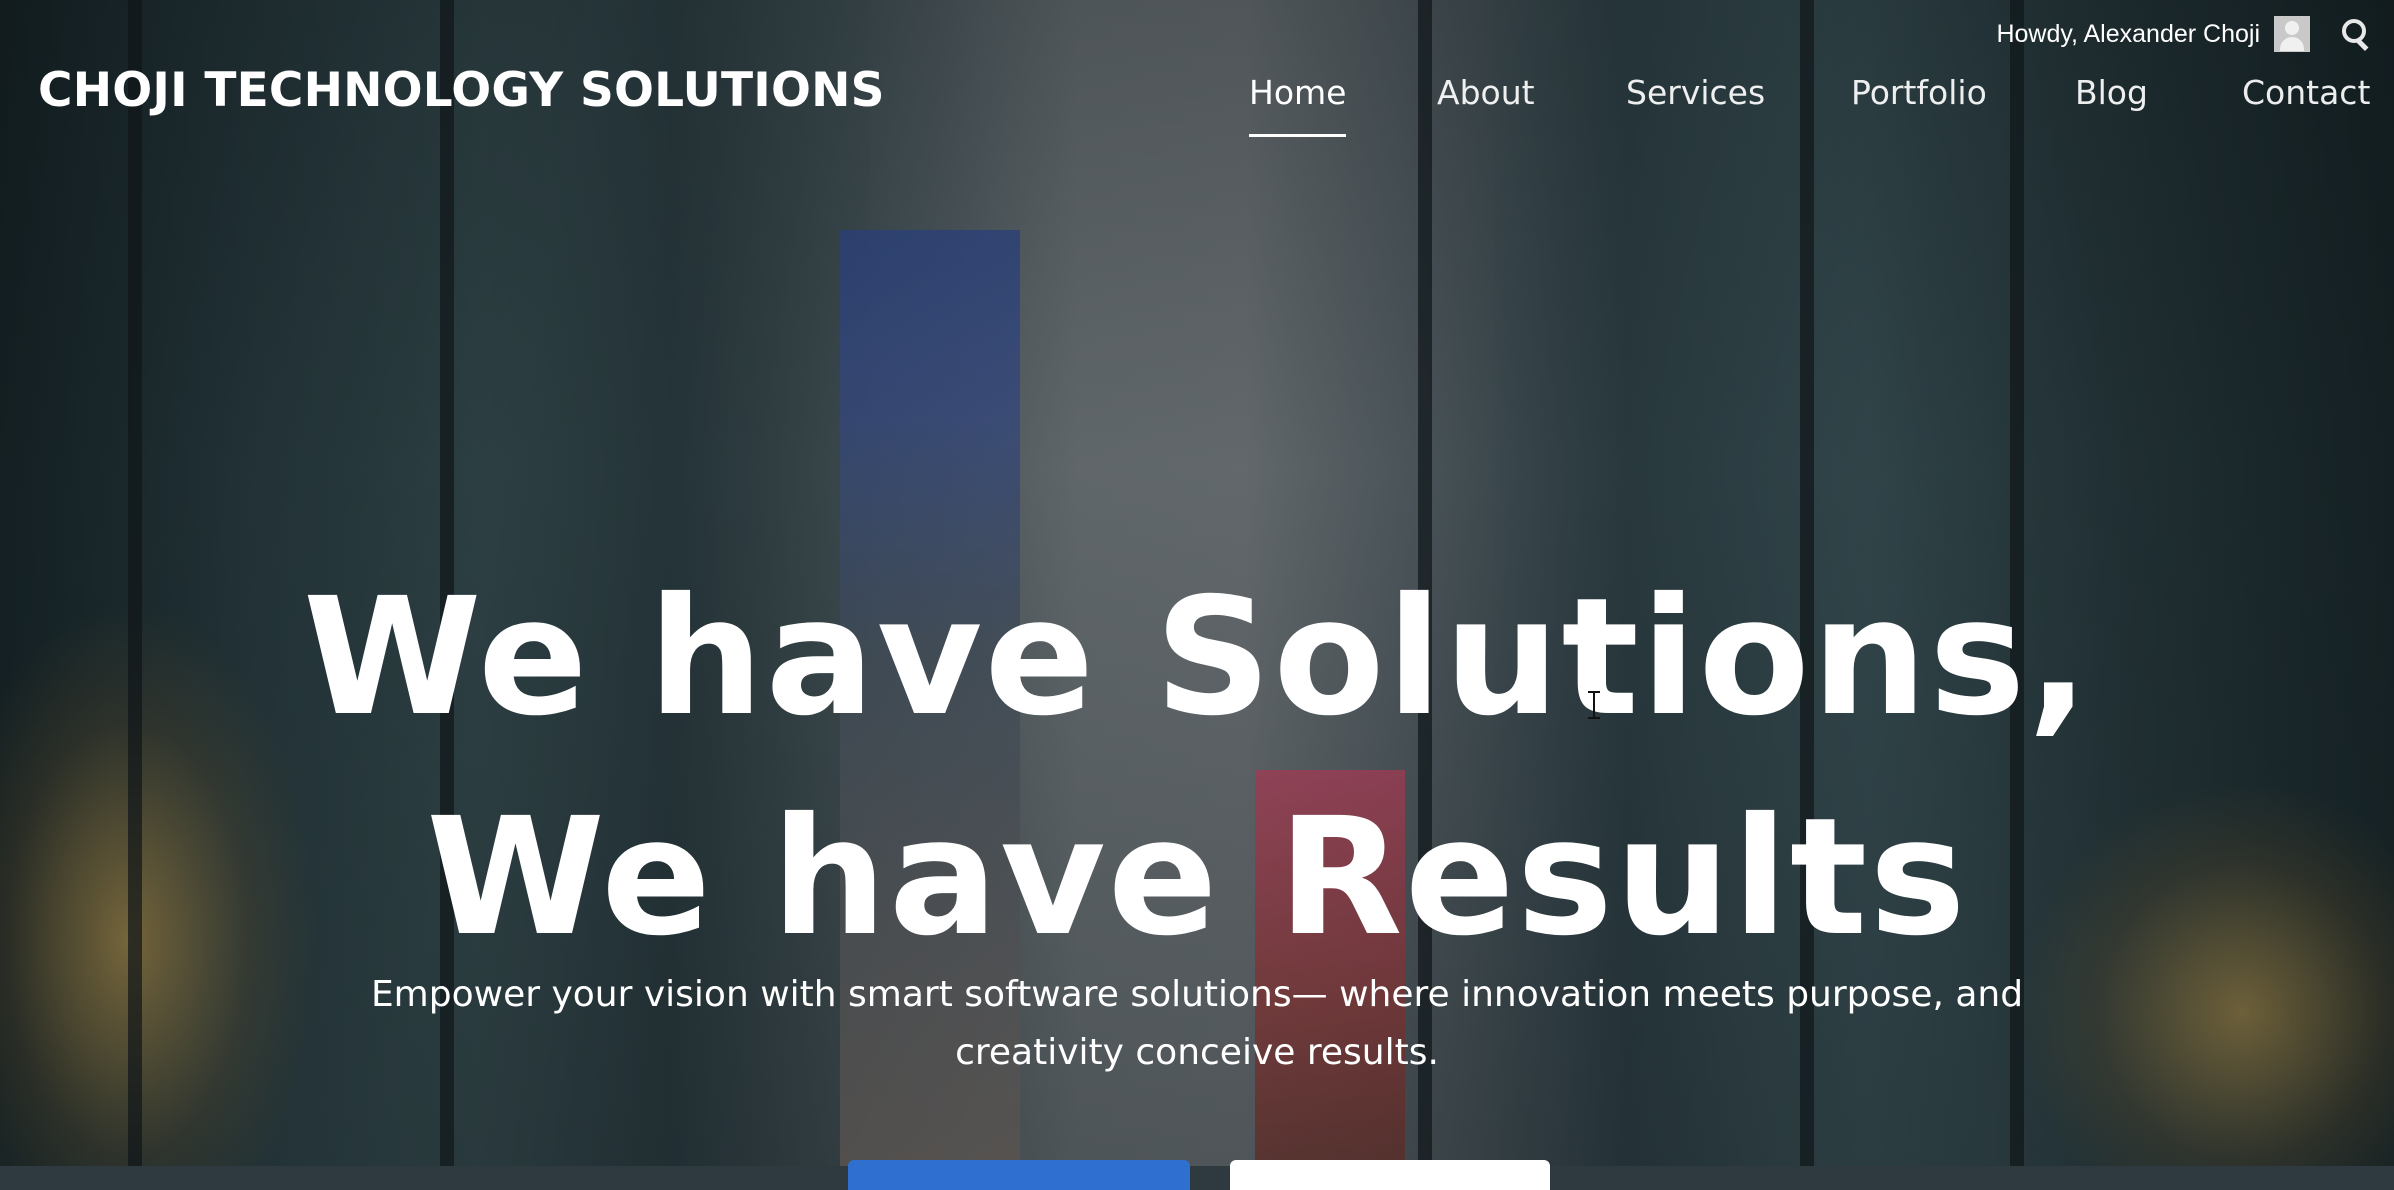 The width and height of the screenshot is (2394, 1190). What do you see at coordinates (2128, 34) in the screenshot?
I see `howdy-user-link: Howdy, Alexander Choji` at bounding box center [2128, 34].